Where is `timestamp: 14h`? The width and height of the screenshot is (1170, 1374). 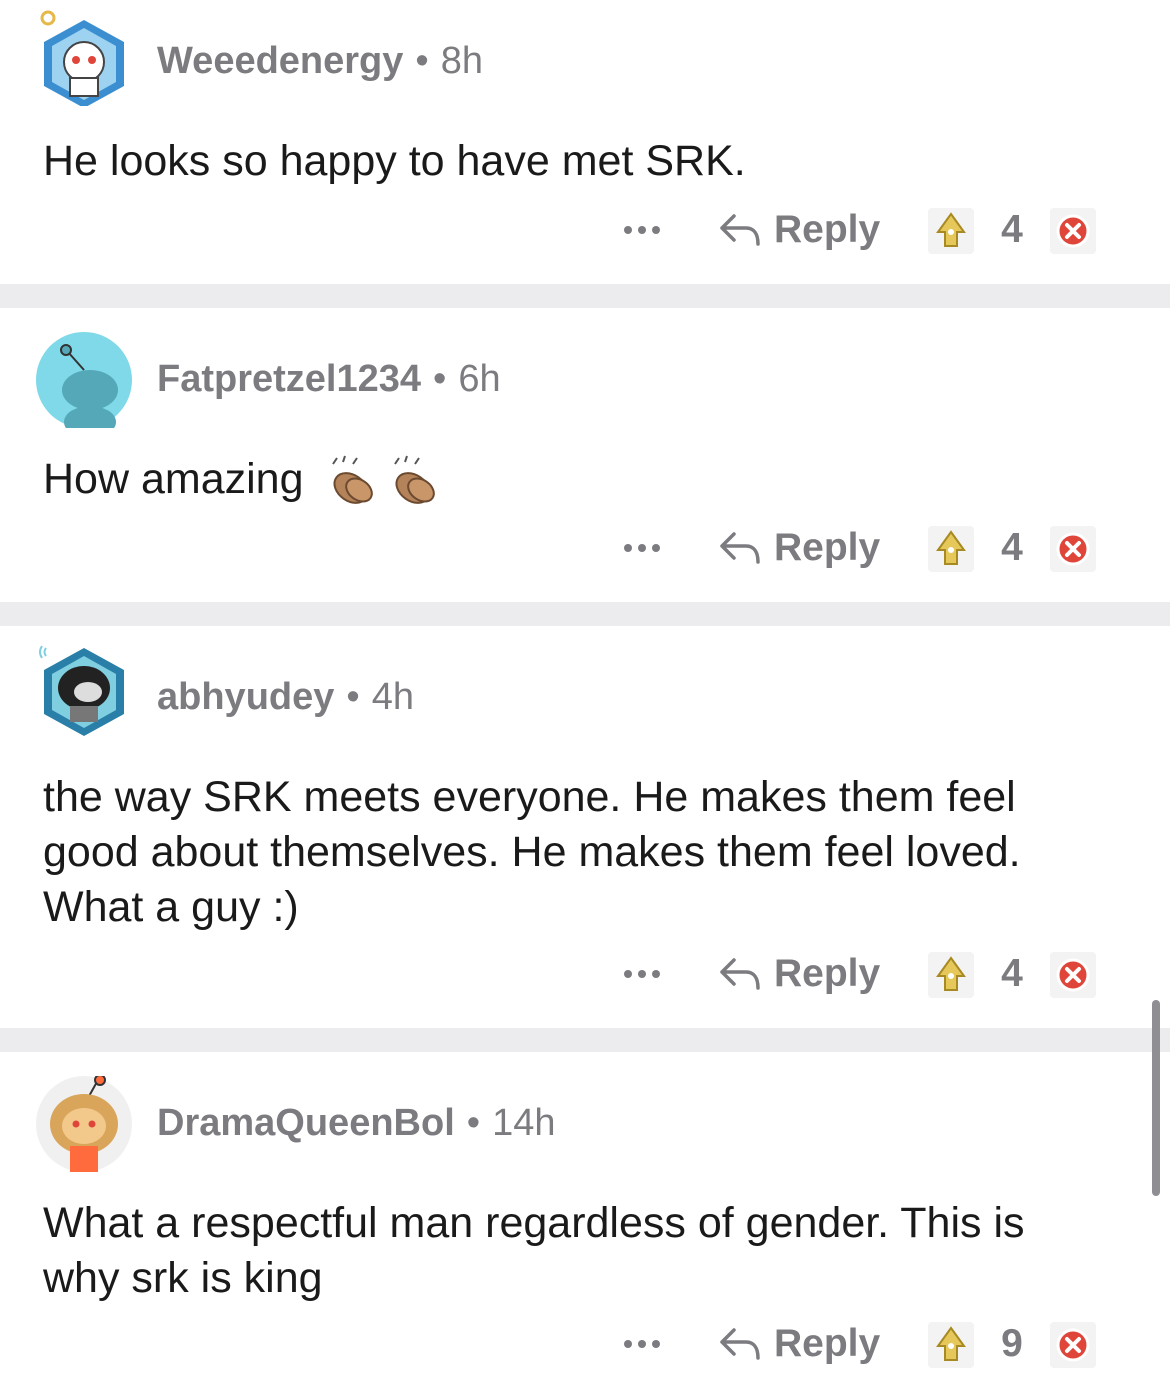
timestamp: 14h is located at coordinates (524, 1123).